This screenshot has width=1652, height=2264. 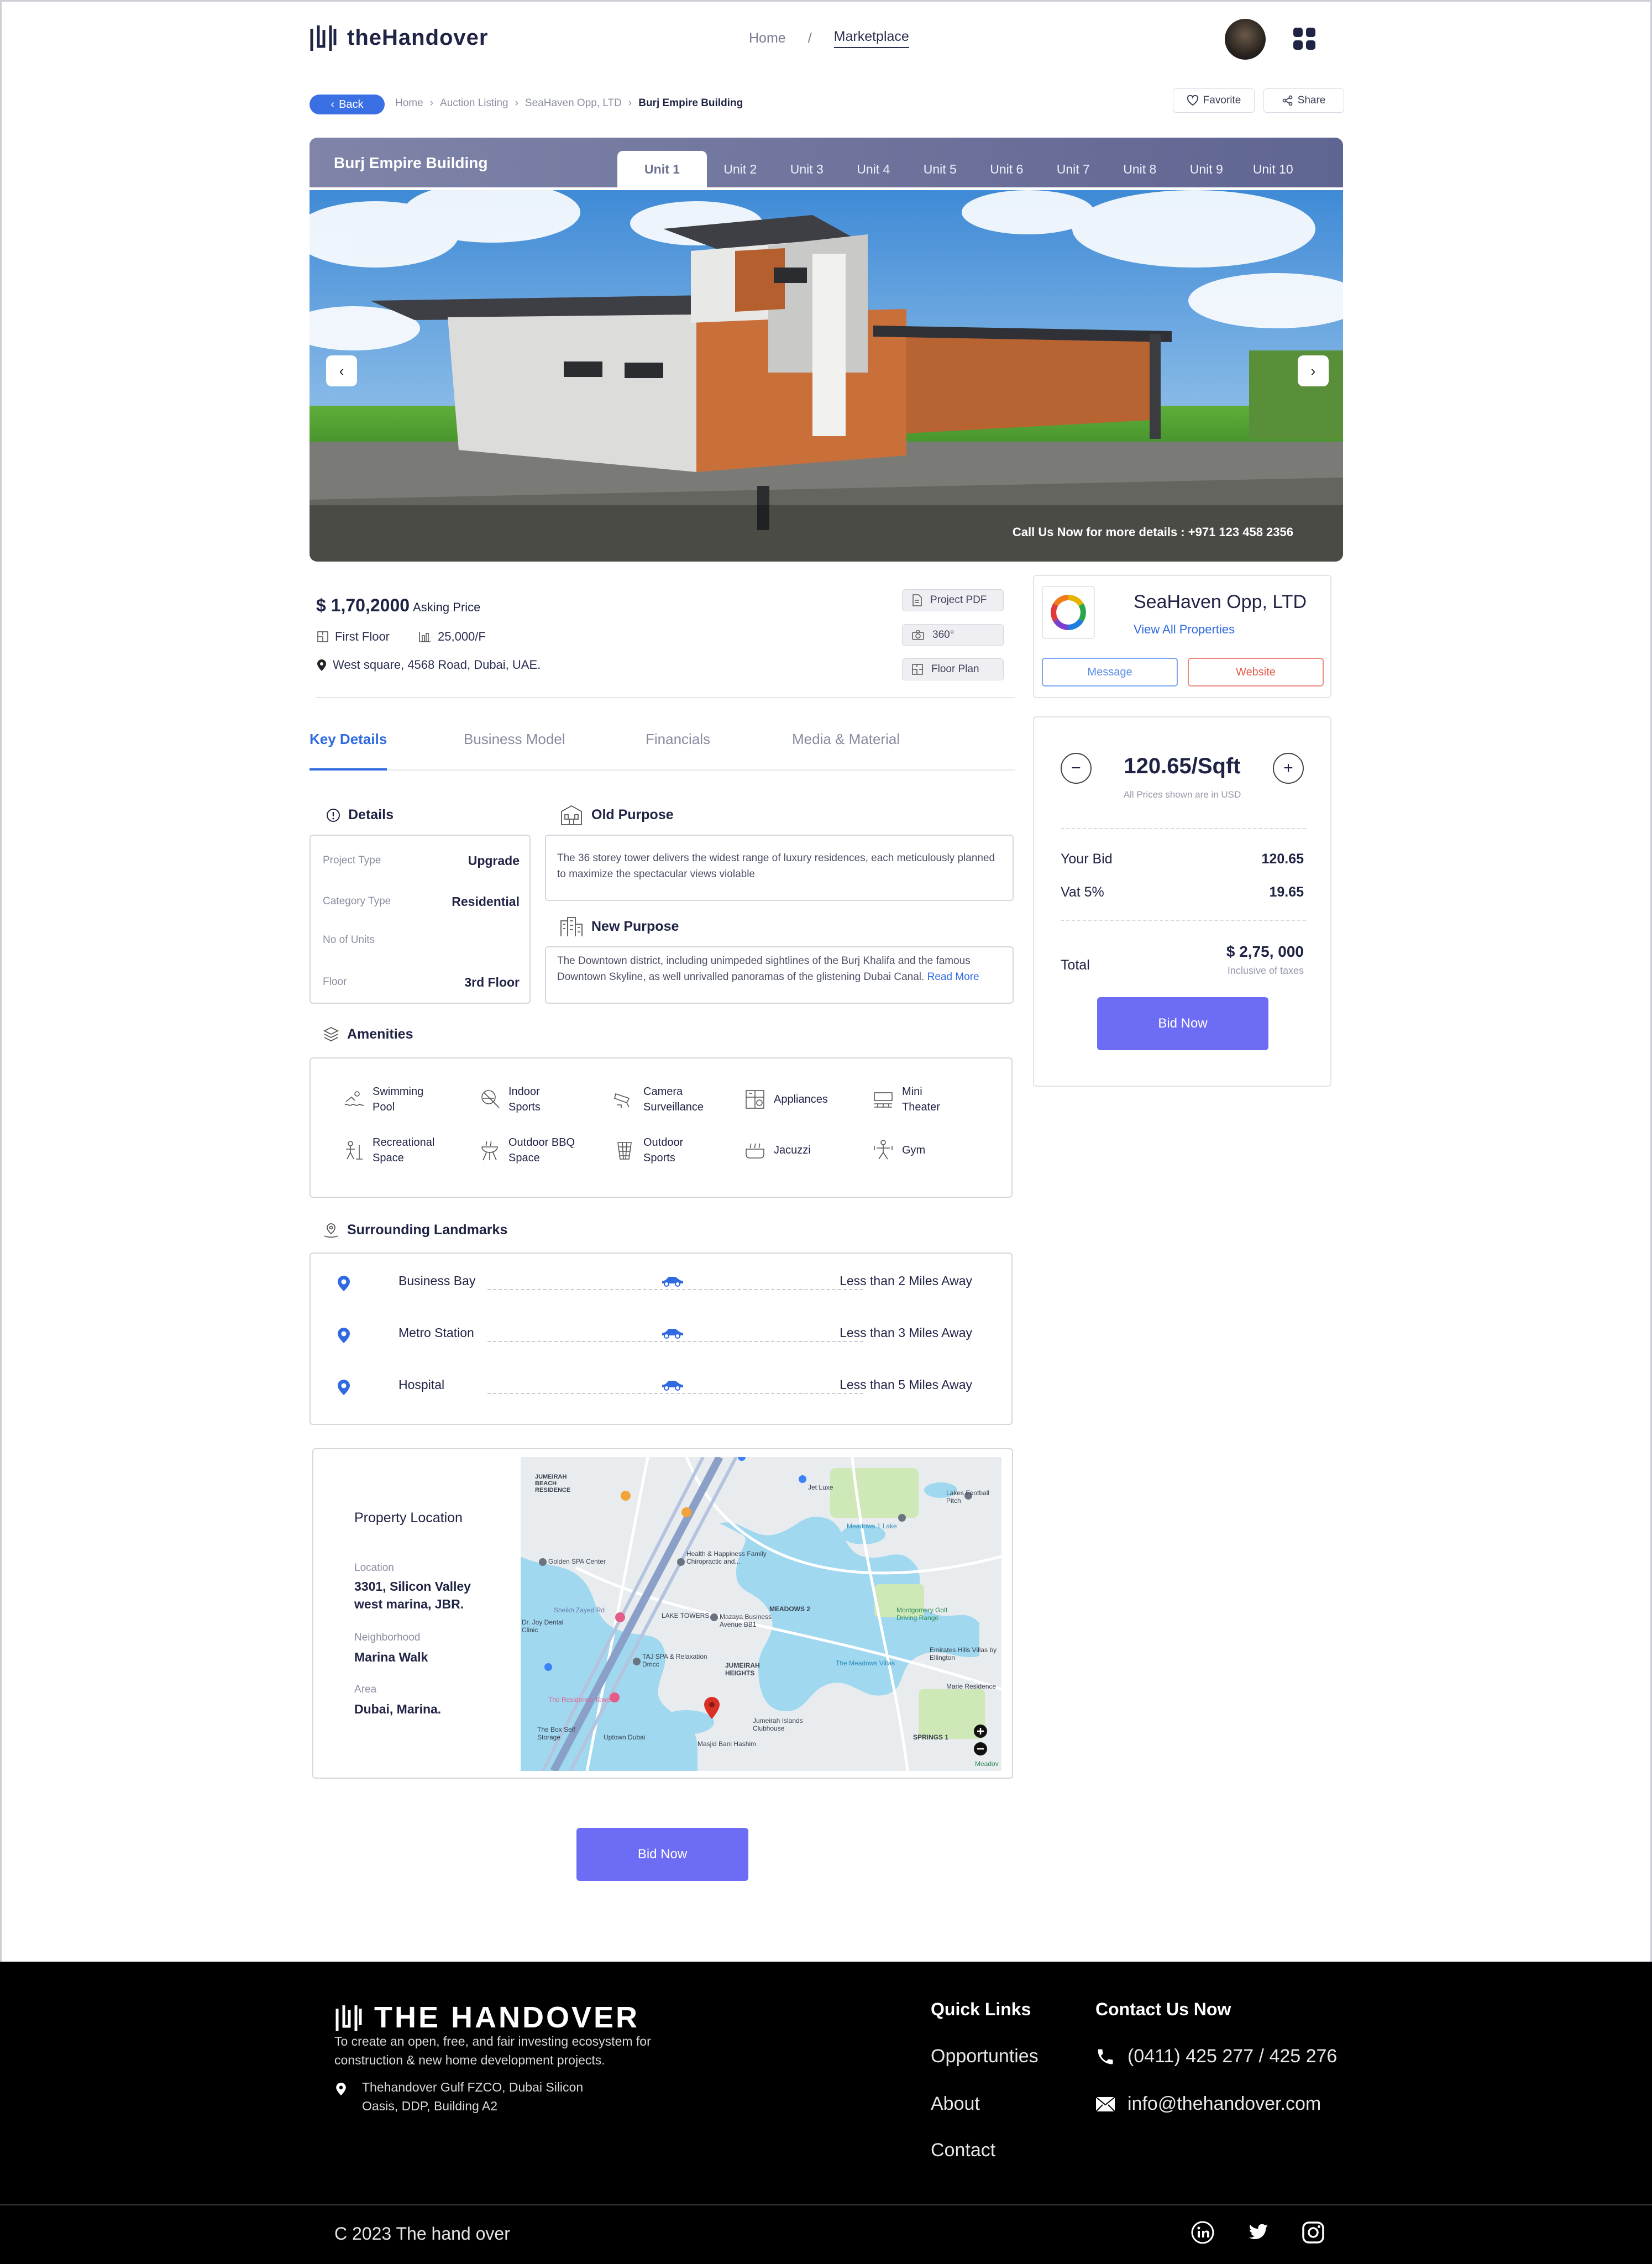 What do you see at coordinates (648, 1150) in the screenshot?
I see `amenity-item: Outdoor Sports` at bounding box center [648, 1150].